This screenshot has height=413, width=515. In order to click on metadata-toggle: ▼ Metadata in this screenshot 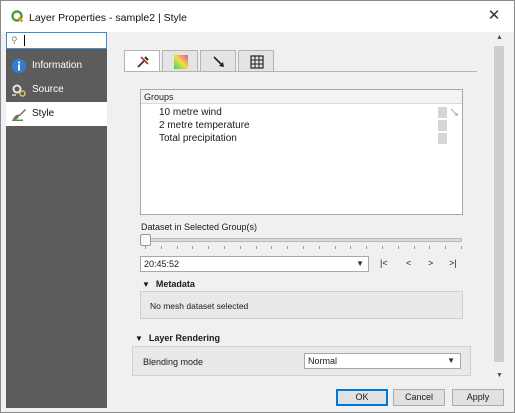, I will do `click(168, 284)`.